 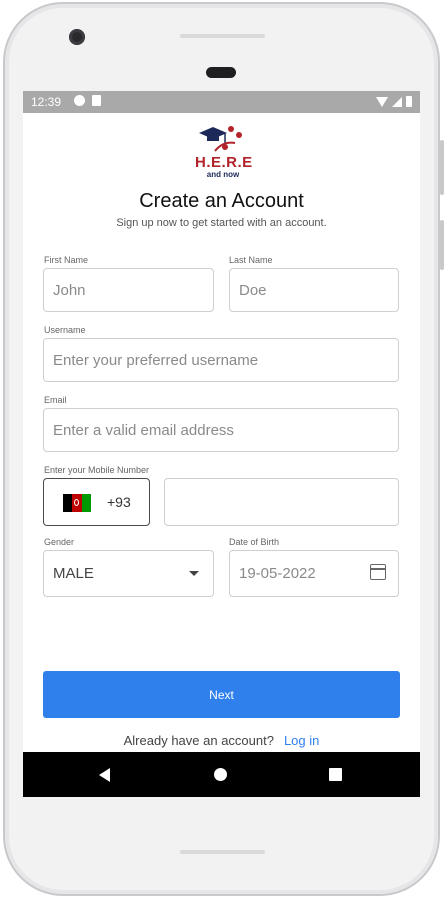 I want to click on next-button: Next, so click(x=221, y=694).